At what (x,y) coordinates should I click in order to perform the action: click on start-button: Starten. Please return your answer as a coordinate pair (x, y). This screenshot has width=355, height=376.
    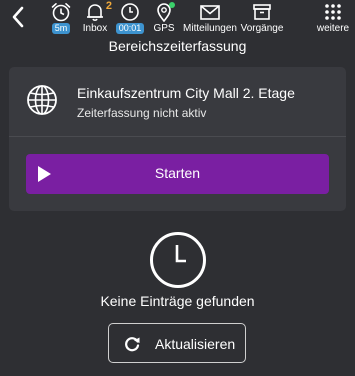
    Looking at the image, I should click on (177, 174).